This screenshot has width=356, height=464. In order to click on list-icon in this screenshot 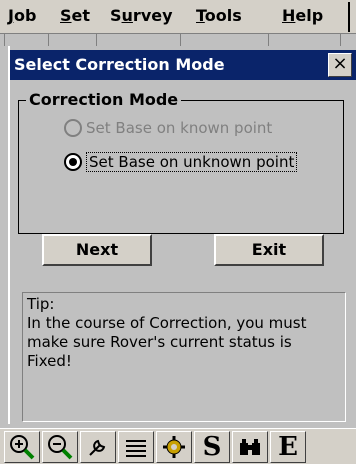, I will do `click(136, 448)`.